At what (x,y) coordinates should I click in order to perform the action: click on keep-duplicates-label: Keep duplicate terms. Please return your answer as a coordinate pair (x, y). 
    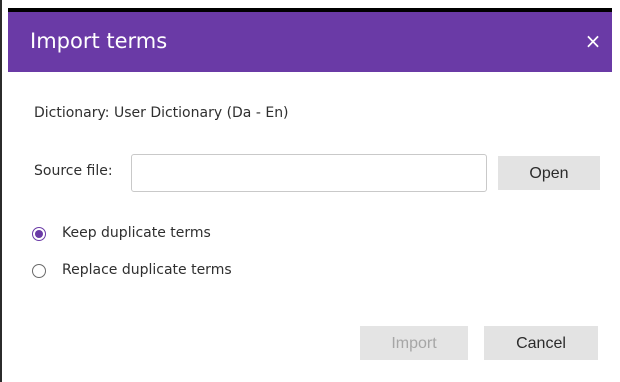
    Looking at the image, I should click on (136, 233).